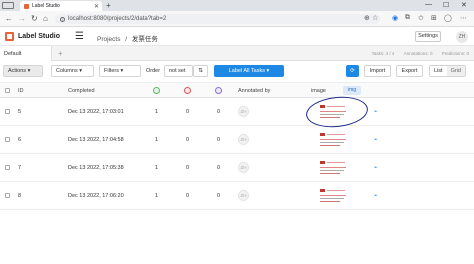  I want to click on filters-label: Filters, so click(111, 71).